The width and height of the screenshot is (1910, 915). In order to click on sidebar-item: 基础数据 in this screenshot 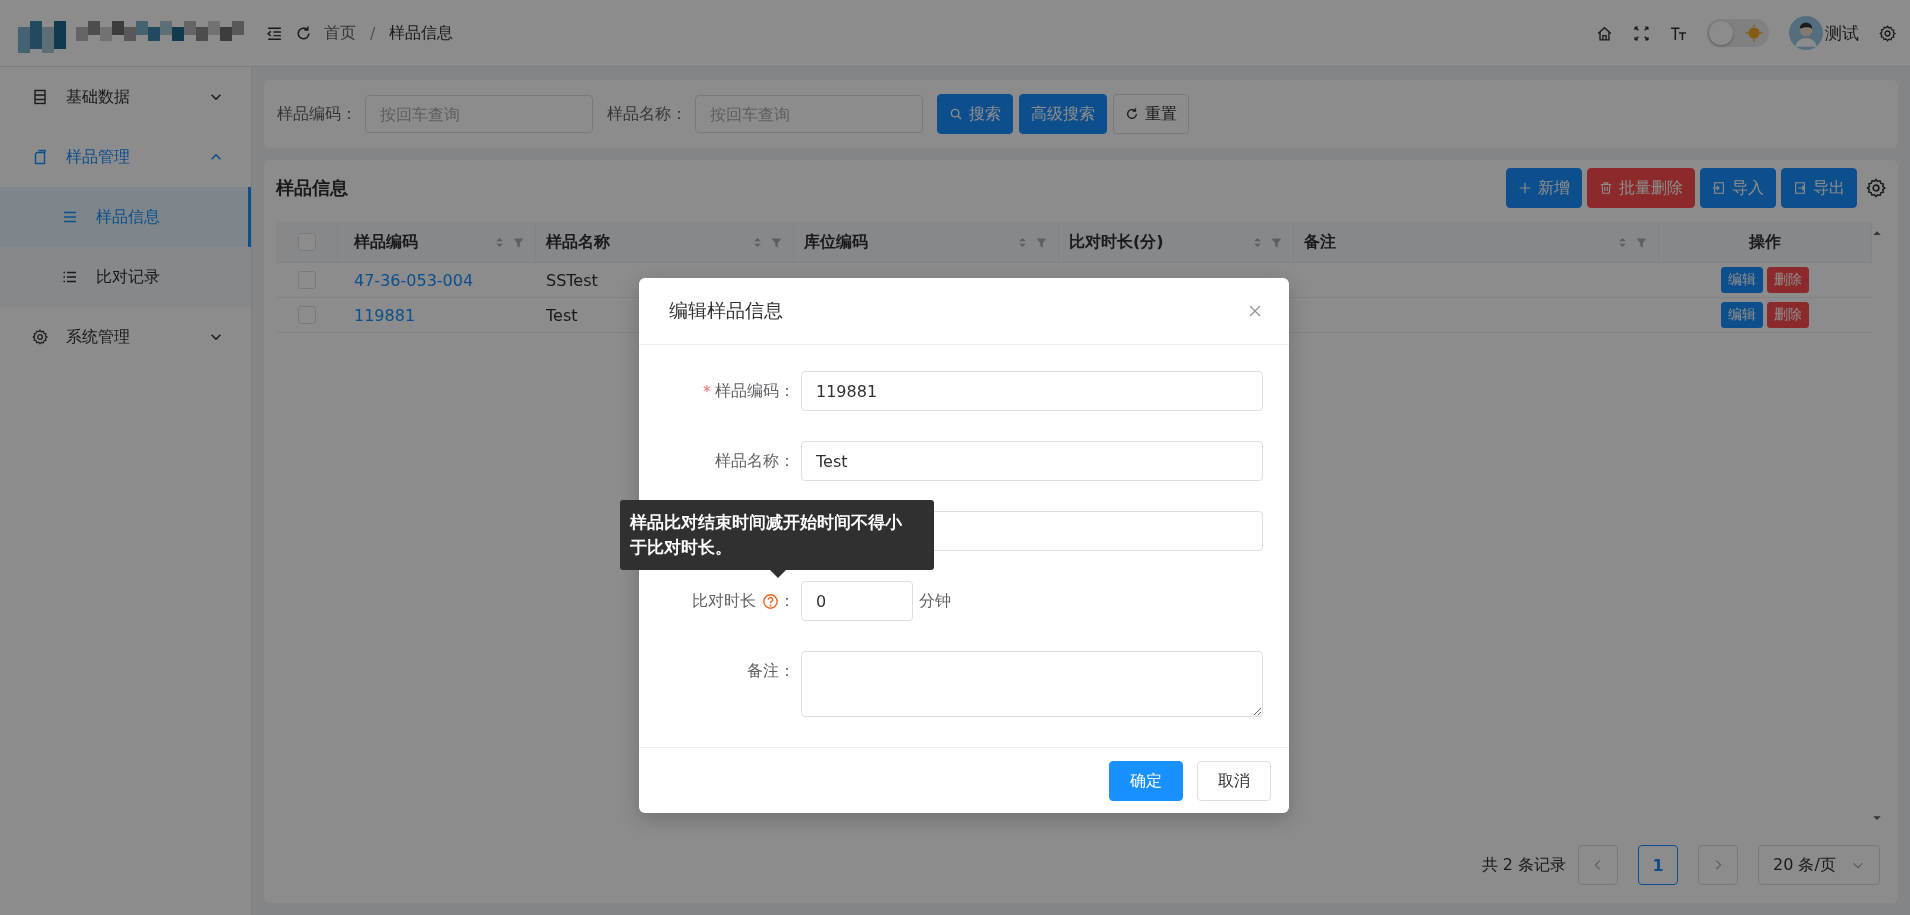, I will do `click(125, 97)`.